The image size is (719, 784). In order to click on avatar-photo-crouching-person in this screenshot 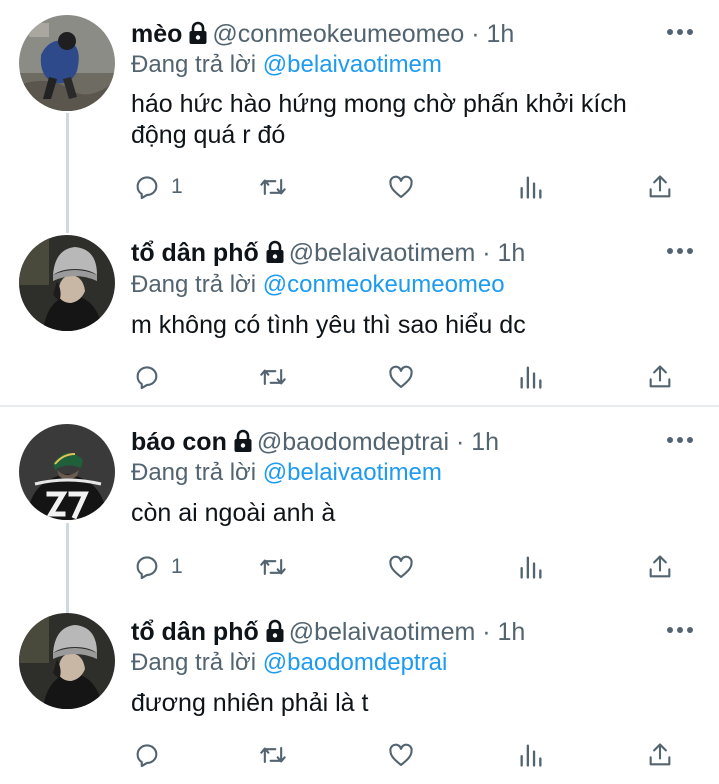, I will do `click(67, 63)`.